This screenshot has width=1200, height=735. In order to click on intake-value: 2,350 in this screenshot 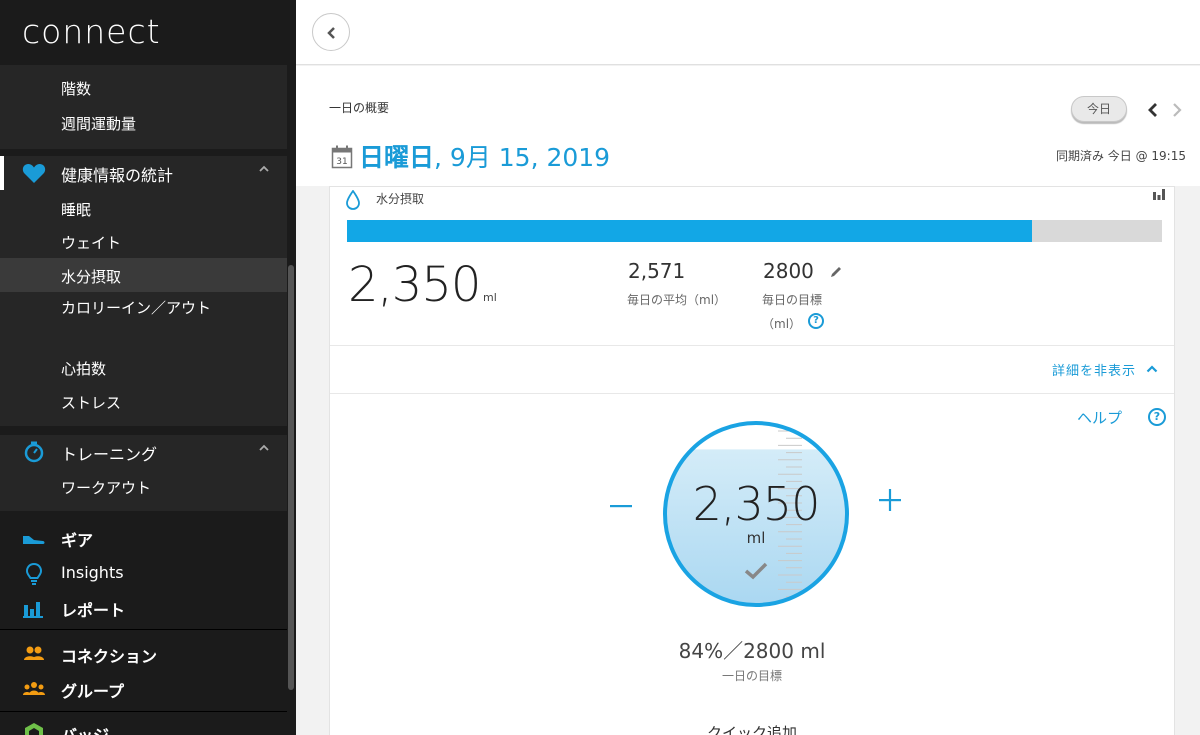, I will do `click(414, 285)`.